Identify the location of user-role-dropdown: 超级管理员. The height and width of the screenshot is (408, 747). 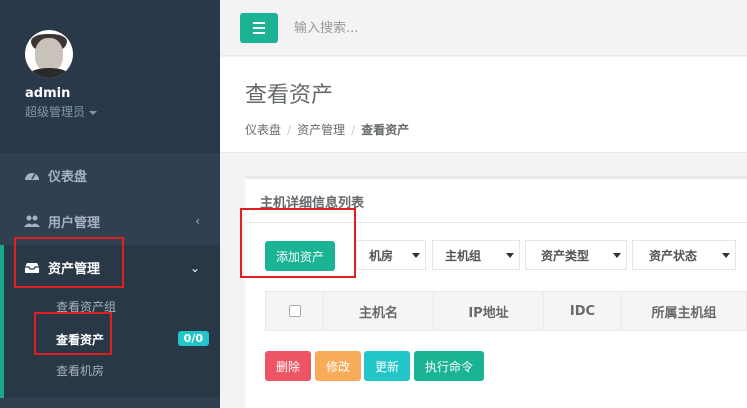
(122, 111).